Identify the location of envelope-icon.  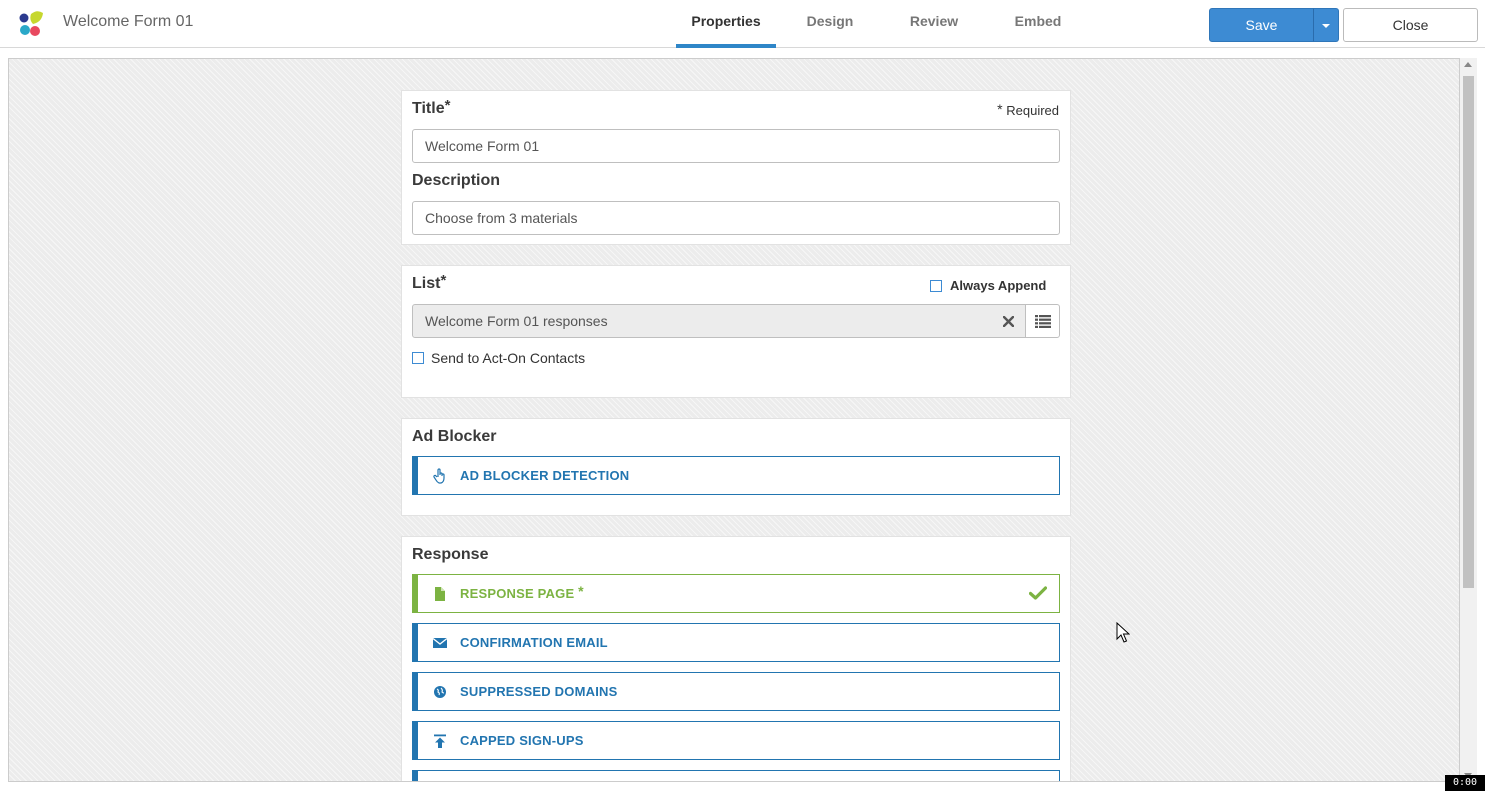
(440, 642).